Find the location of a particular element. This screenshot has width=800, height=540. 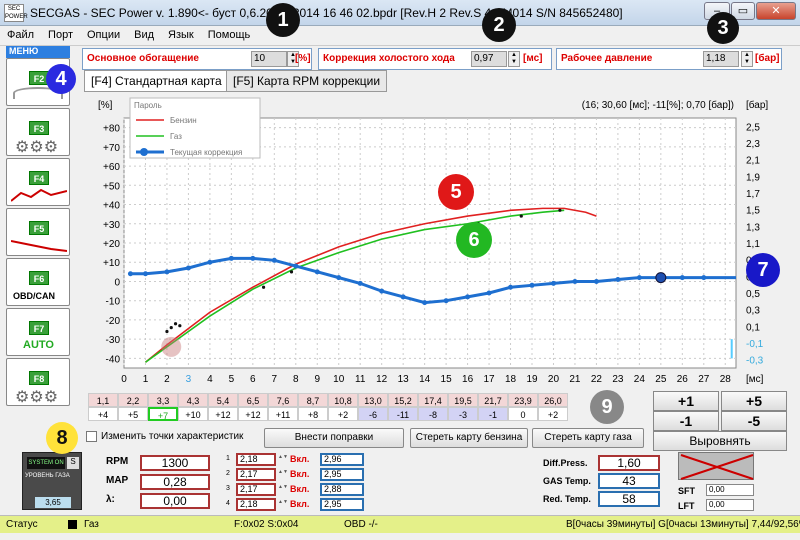

sidebar-item-f8: F8 ⚙⚙⚙ is located at coordinates (38, 382).